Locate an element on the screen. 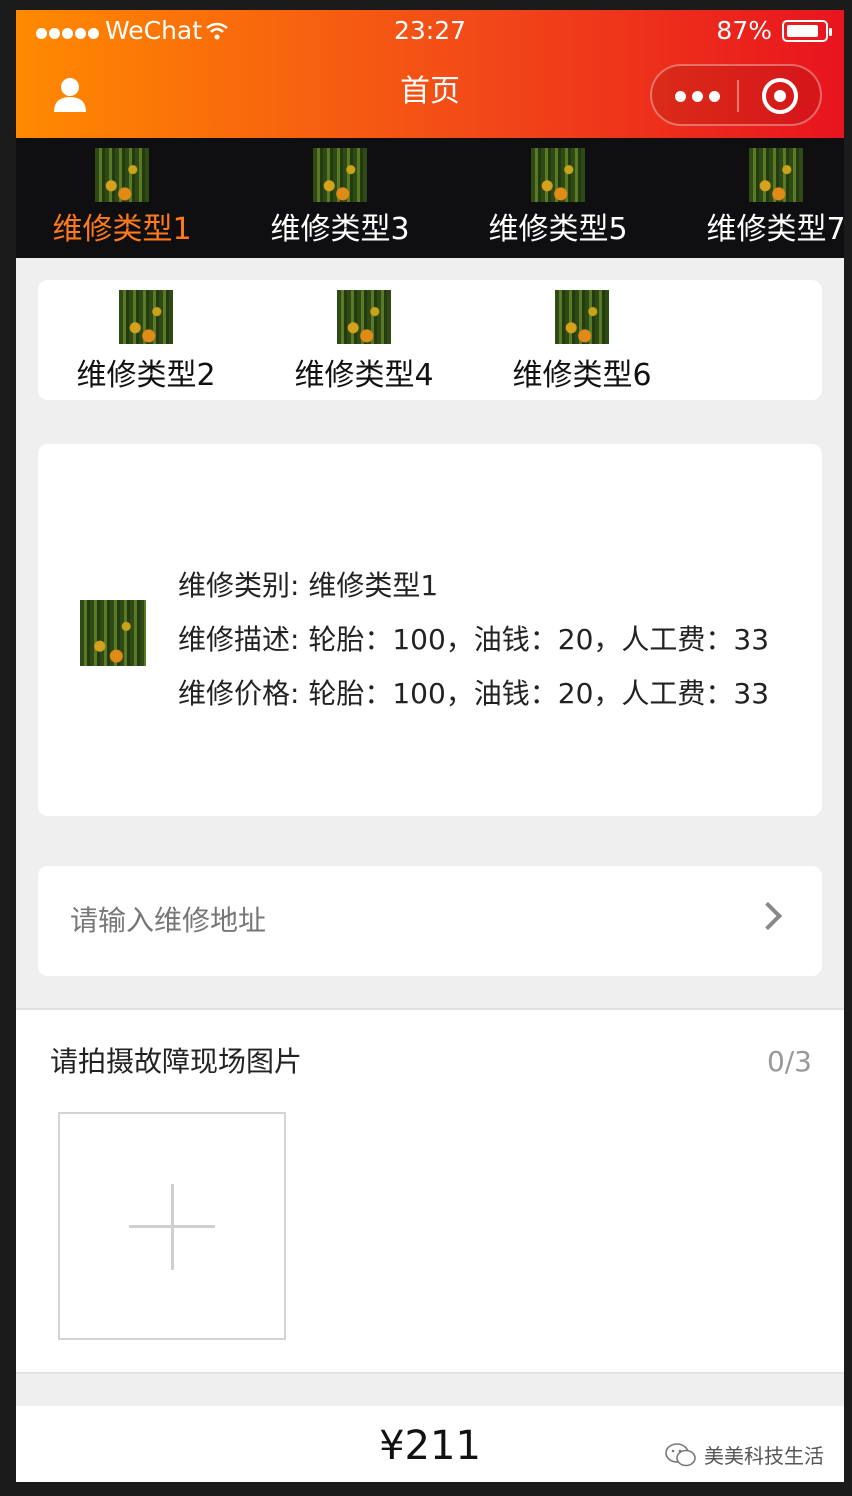 The image size is (852, 1496). sub-tab-repair-type-6: 维修类型6 is located at coordinates (582, 343).